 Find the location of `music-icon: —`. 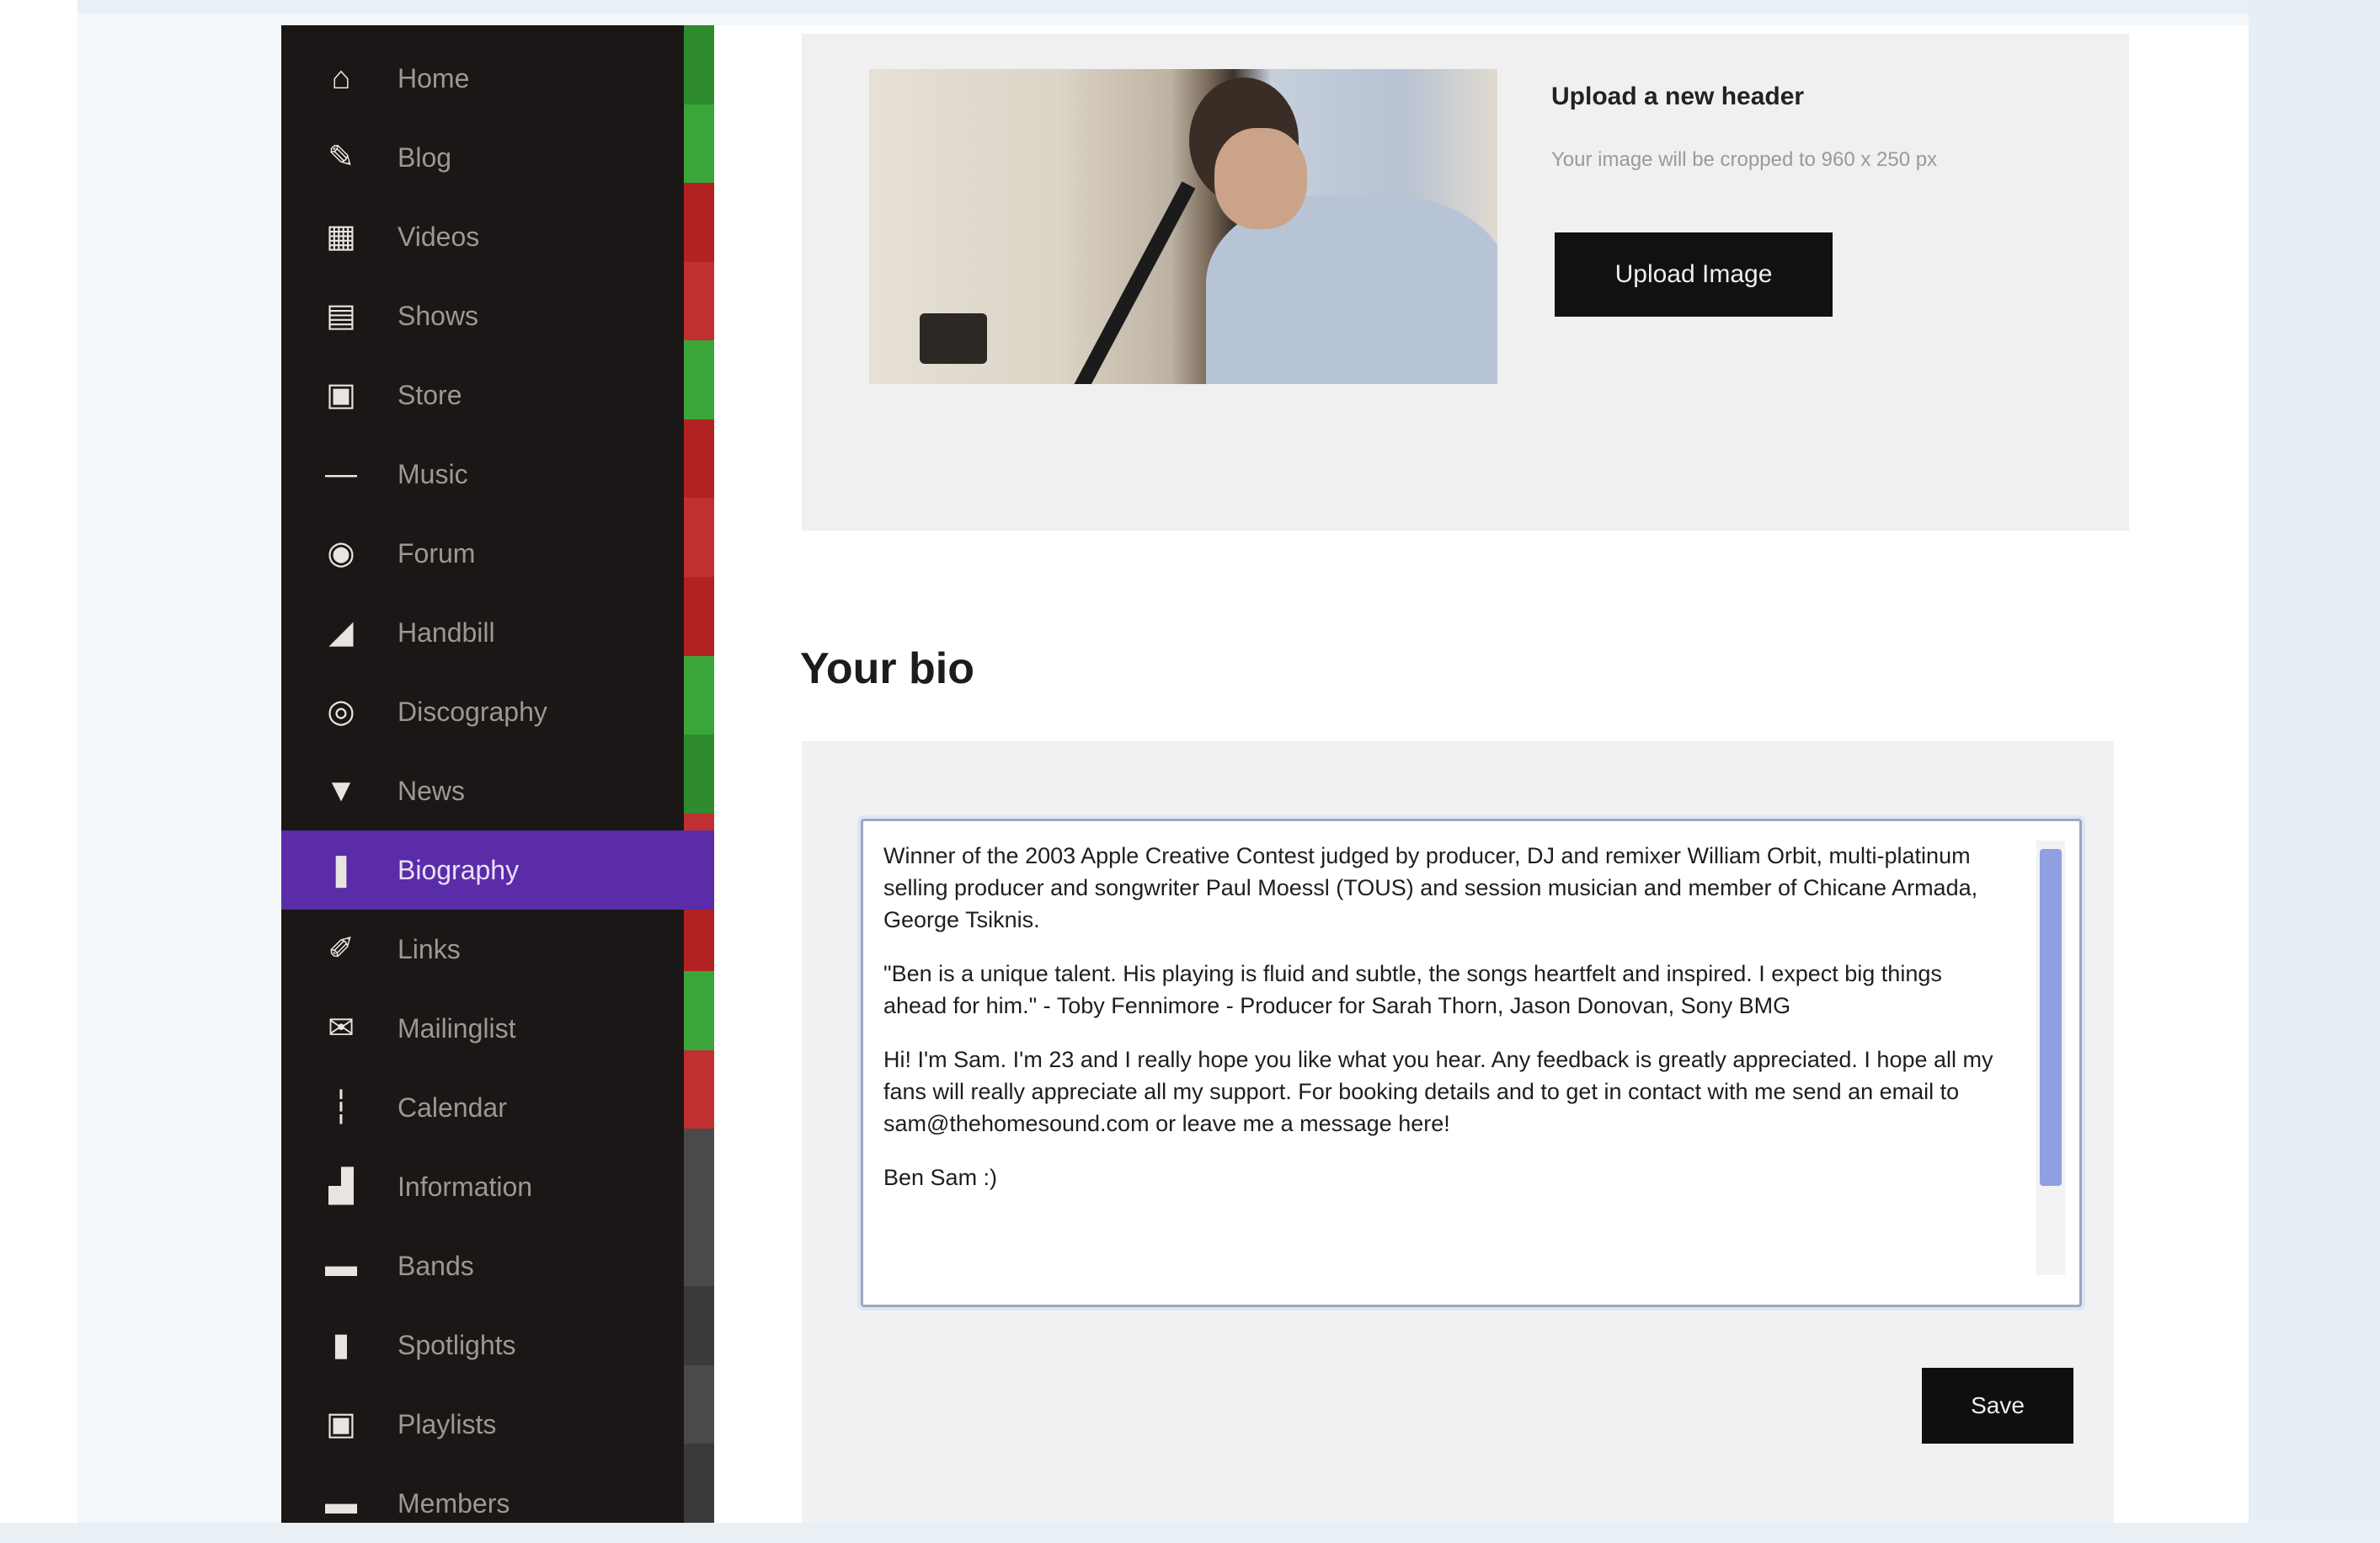

music-icon: — is located at coordinates (341, 474).